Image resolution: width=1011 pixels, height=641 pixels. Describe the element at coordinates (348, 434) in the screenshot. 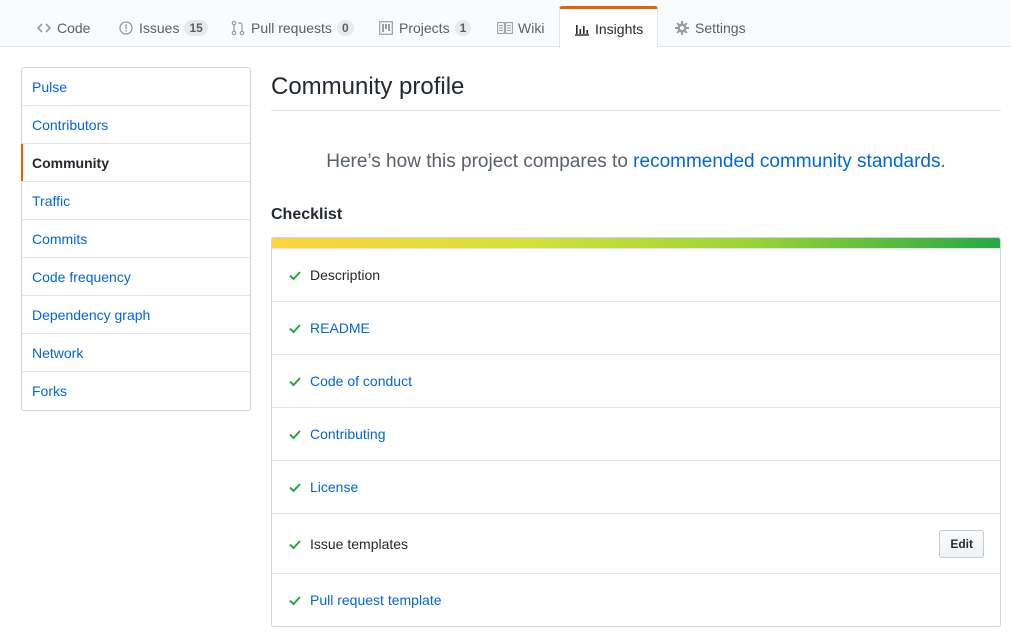

I see `contributing-link: Contributing` at that location.